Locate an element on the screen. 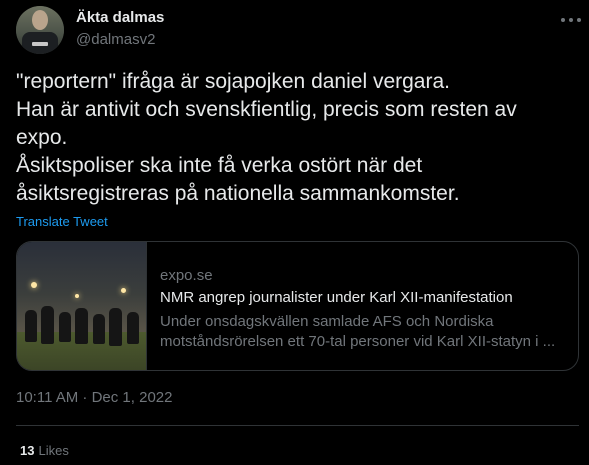  author-display-name: Äkta dalmas is located at coordinates (120, 17).